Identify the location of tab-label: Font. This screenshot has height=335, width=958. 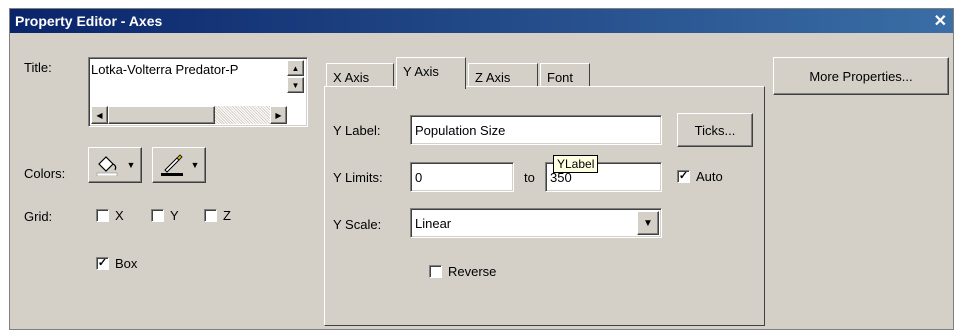
(560, 77).